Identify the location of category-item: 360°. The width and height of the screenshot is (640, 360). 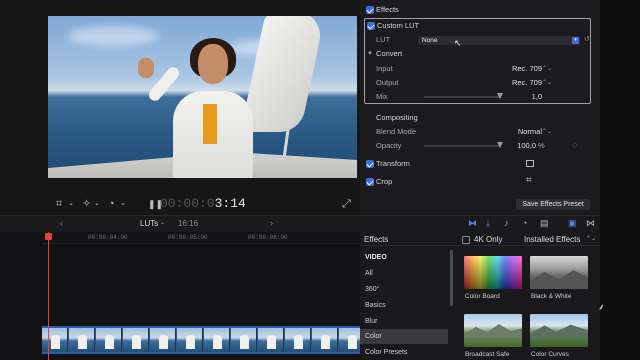
(406, 289).